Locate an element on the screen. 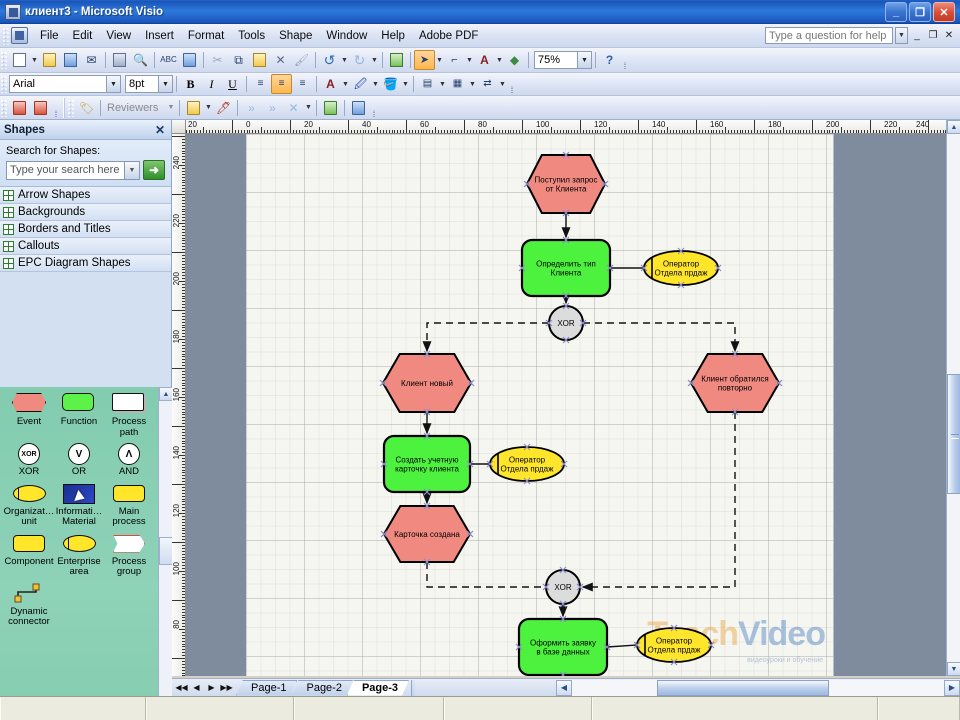 The image size is (960, 720). line-weight-icon: ▤ is located at coordinates (427, 84).